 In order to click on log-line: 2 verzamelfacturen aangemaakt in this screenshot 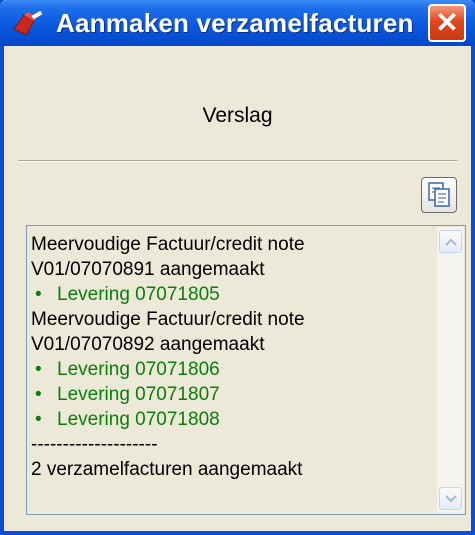, I will do `click(233, 469)`.